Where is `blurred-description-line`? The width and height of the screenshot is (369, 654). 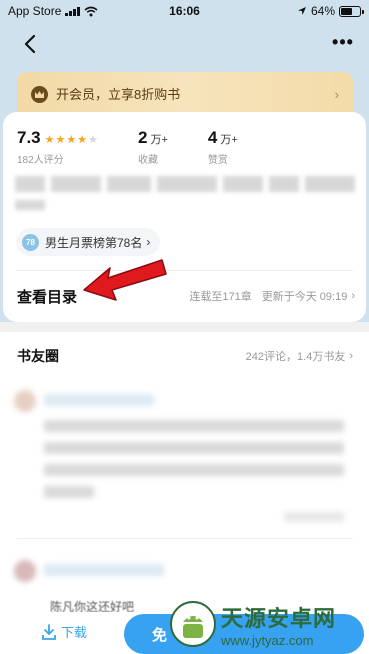
blurred-description-line is located at coordinates (30, 205).